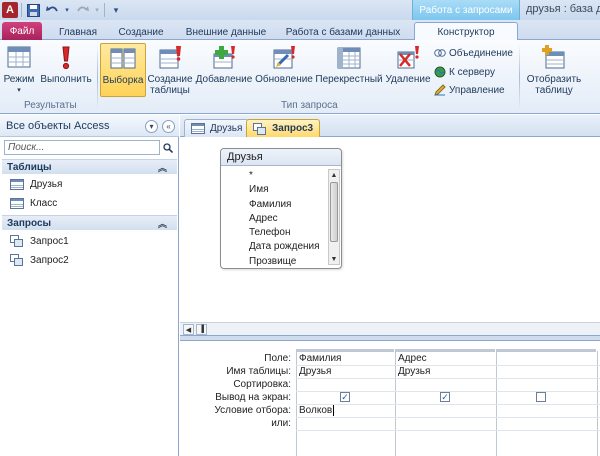  Describe the element at coordinates (317, 410) in the screenshot. I see `grid-criteria-cell: Волков` at that location.